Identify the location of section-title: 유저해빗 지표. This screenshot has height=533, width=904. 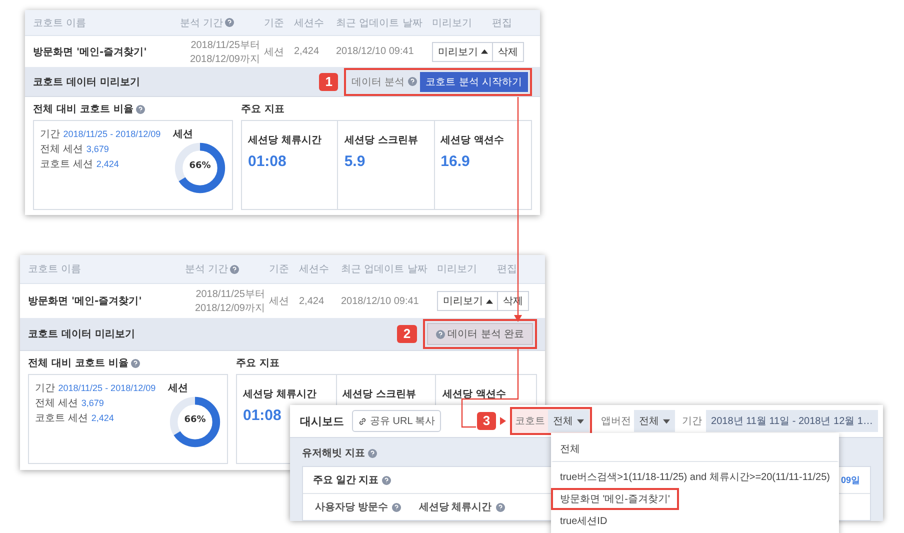
(333, 453).